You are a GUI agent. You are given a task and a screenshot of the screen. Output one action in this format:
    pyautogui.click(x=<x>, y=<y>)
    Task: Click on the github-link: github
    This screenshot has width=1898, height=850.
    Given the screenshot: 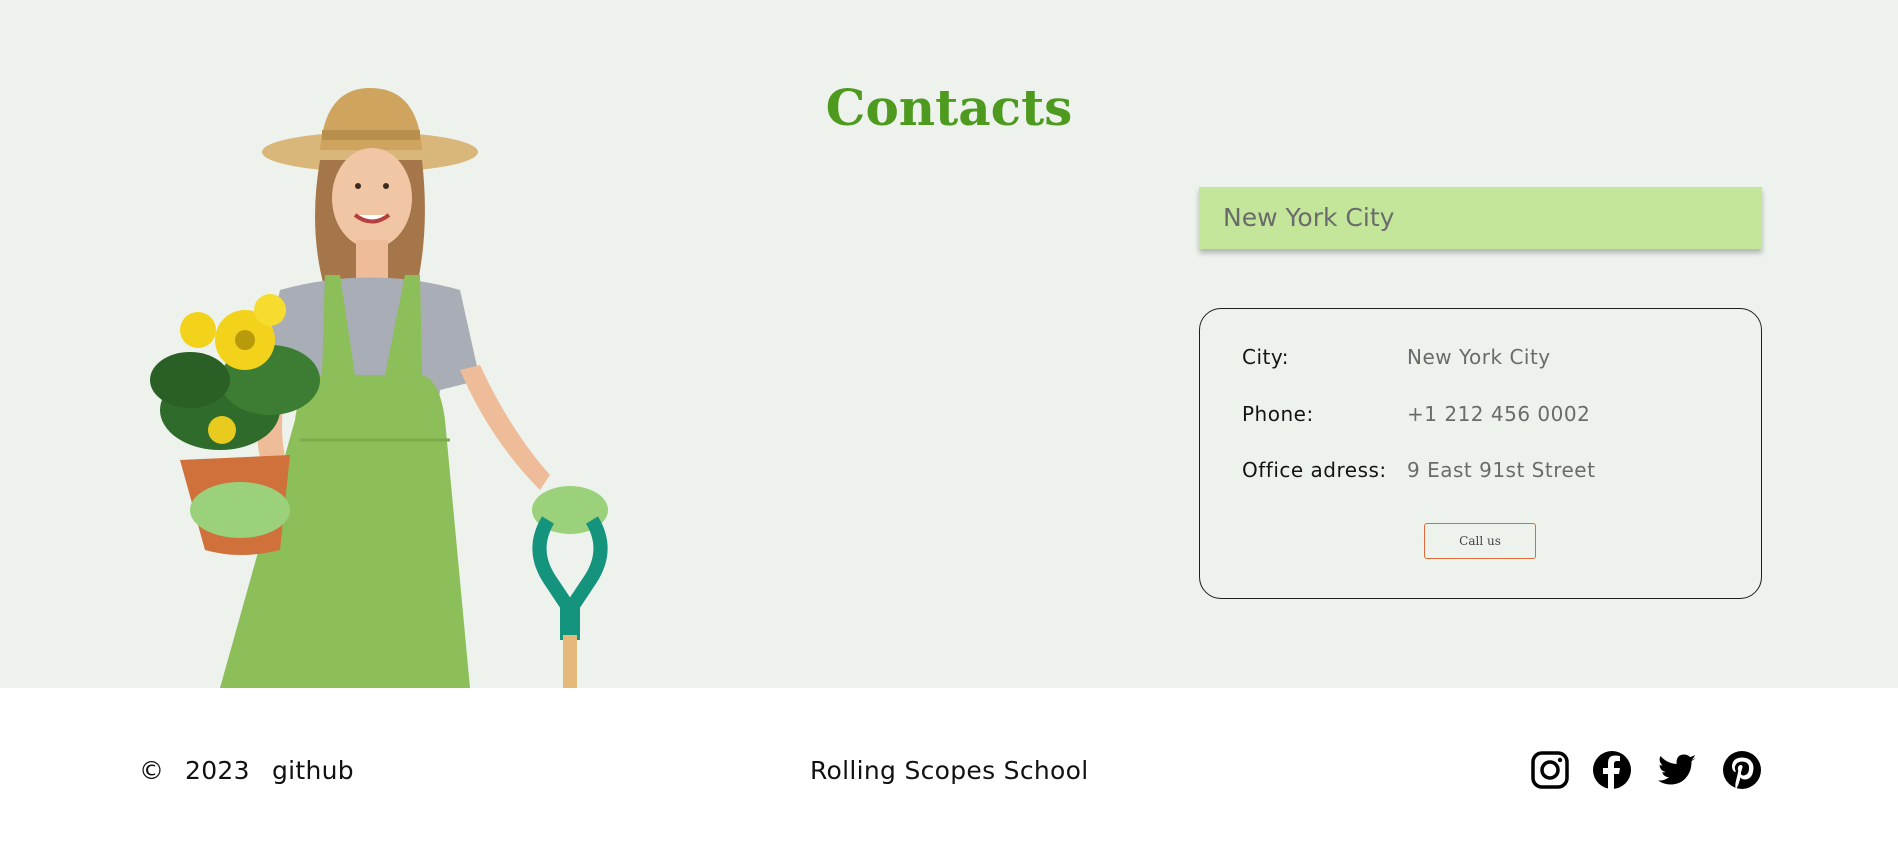 What is the action you would take?
    pyautogui.click(x=313, y=770)
    